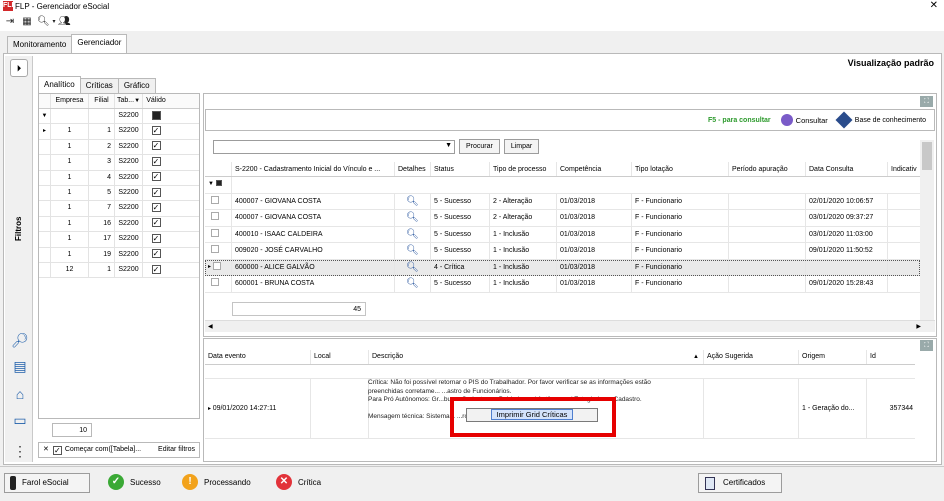 This screenshot has height=501, width=944. What do you see at coordinates (786, 120) in the screenshot?
I see `consult-icon` at bounding box center [786, 120].